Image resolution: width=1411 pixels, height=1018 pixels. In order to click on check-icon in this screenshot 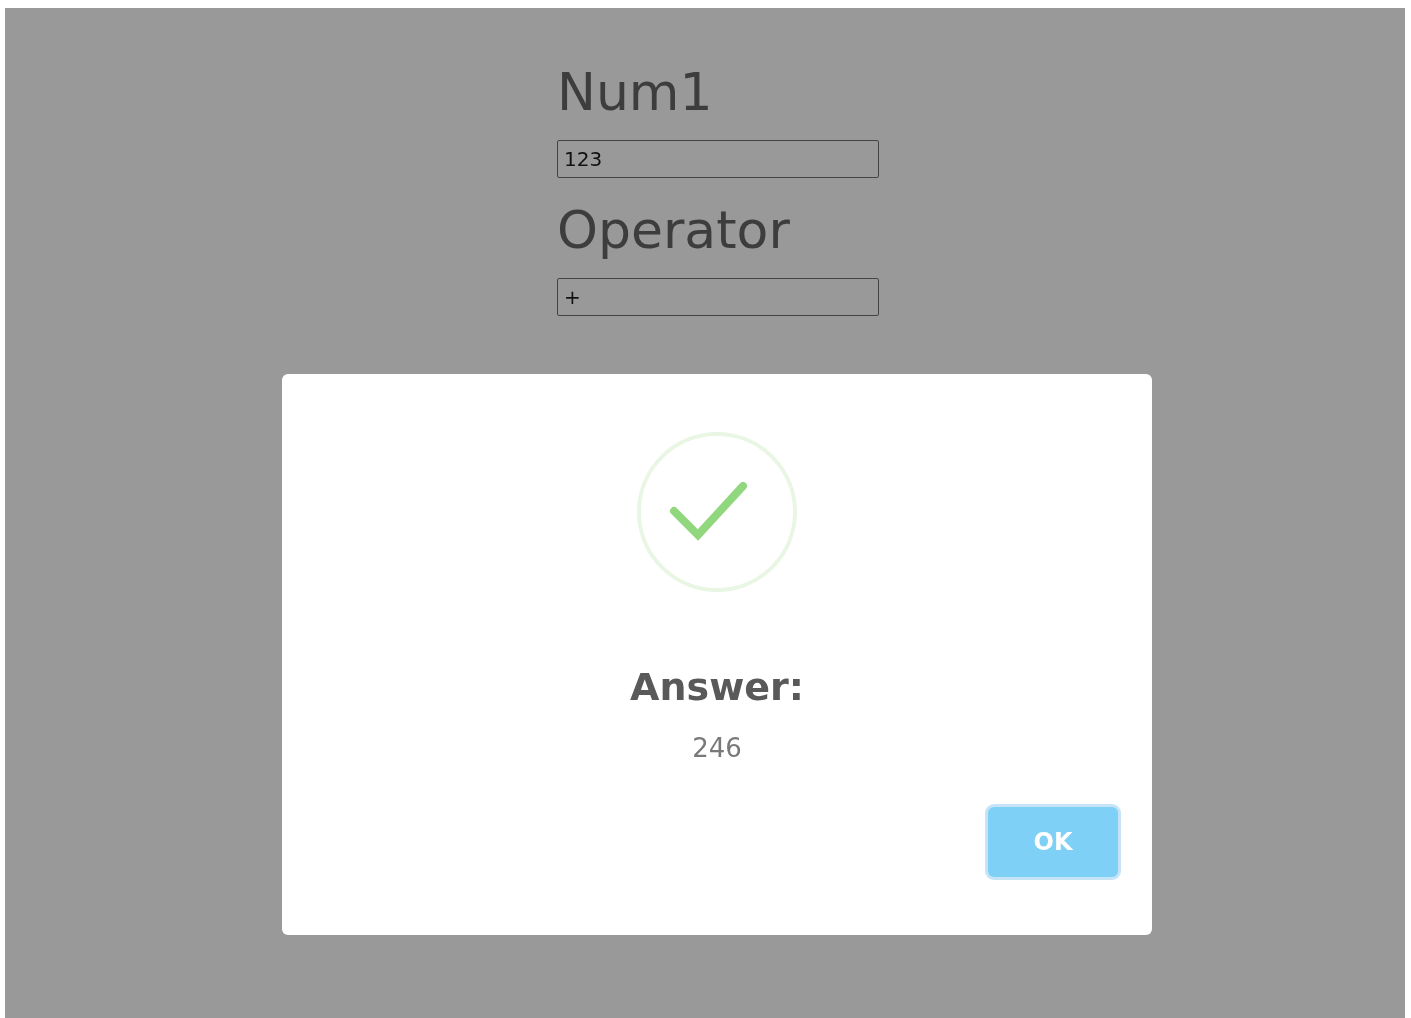, I will do `click(717, 512)`.